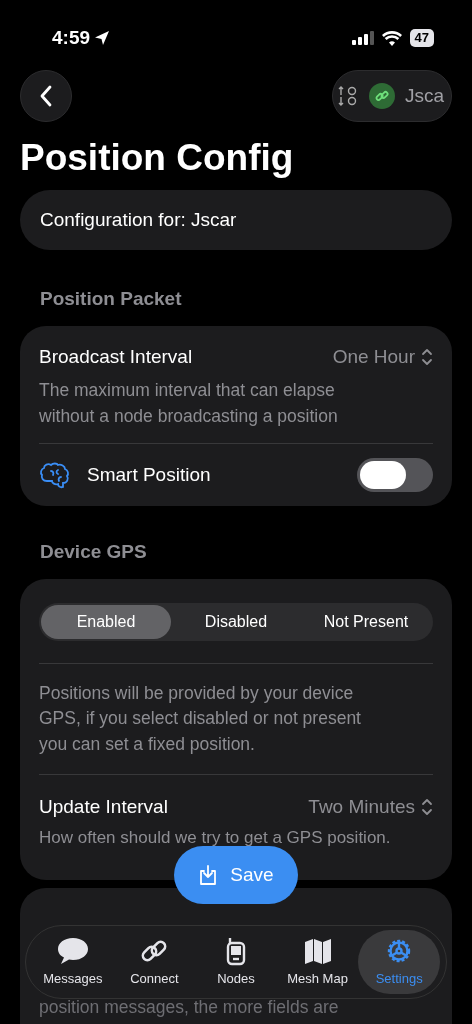  What do you see at coordinates (382, 96) in the screenshot?
I see `link-status-icon` at bounding box center [382, 96].